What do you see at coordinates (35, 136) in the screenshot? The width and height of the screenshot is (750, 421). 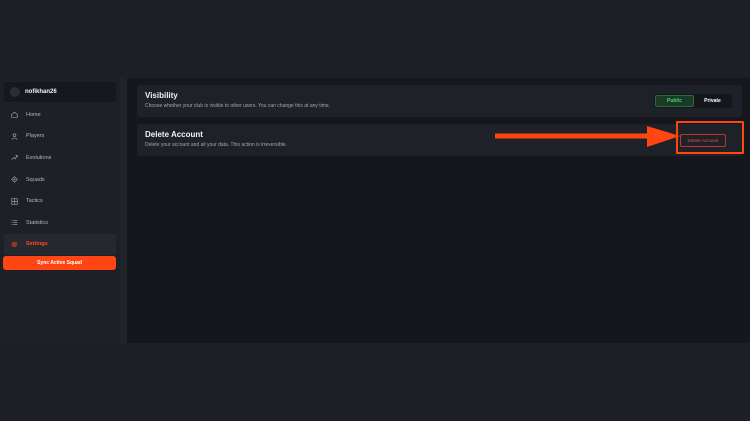 I see `sidebar-item-label: Players` at bounding box center [35, 136].